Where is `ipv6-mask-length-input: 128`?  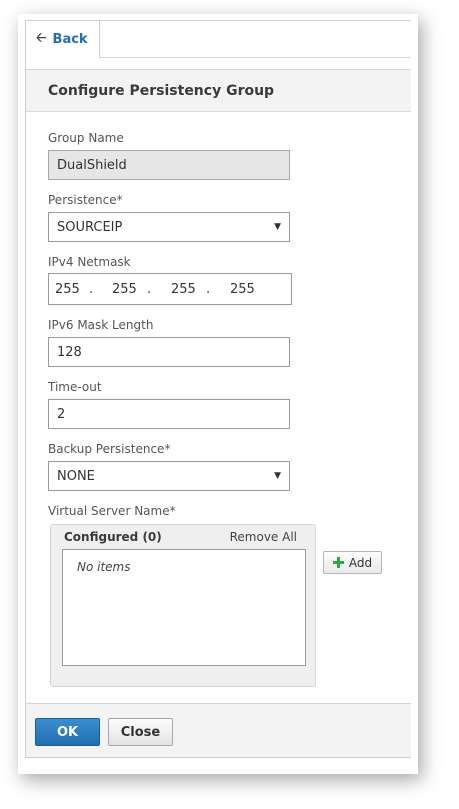
ipv6-mask-length-input: 128 is located at coordinates (169, 352).